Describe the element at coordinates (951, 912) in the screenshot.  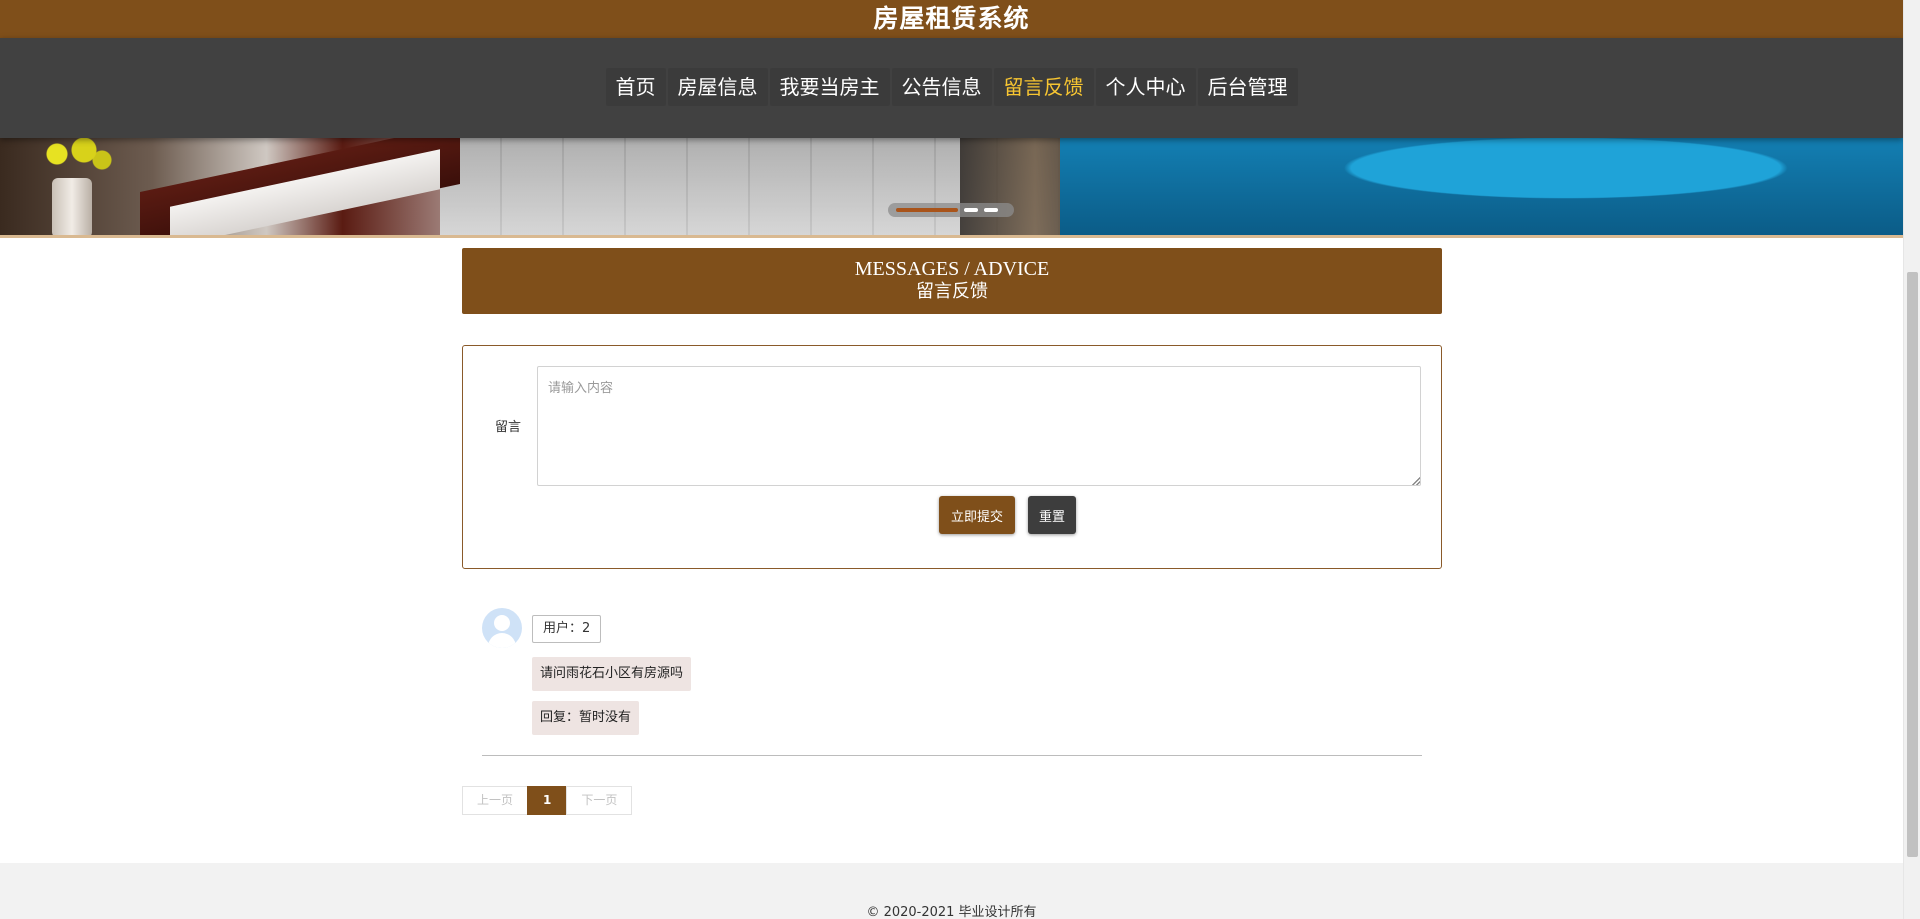
I see `copyright-text: © 2020-2021 毕业设计所有` at that location.